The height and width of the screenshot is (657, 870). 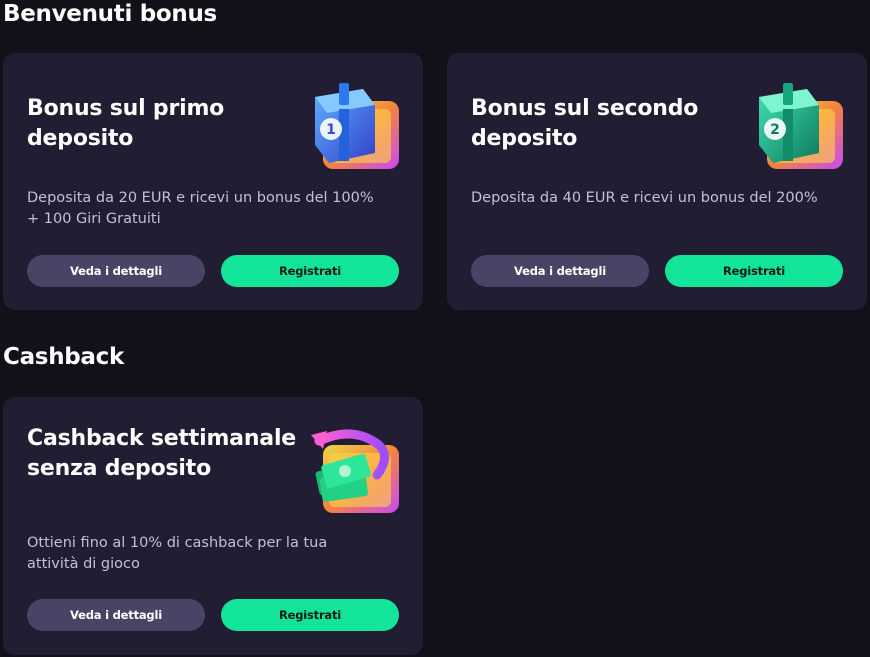 What do you see at coordinates (110, 14) in the screenshot?
I see `section-title-welcome-bonus: Benvenuti bonus` at bounding box center [110, 14].